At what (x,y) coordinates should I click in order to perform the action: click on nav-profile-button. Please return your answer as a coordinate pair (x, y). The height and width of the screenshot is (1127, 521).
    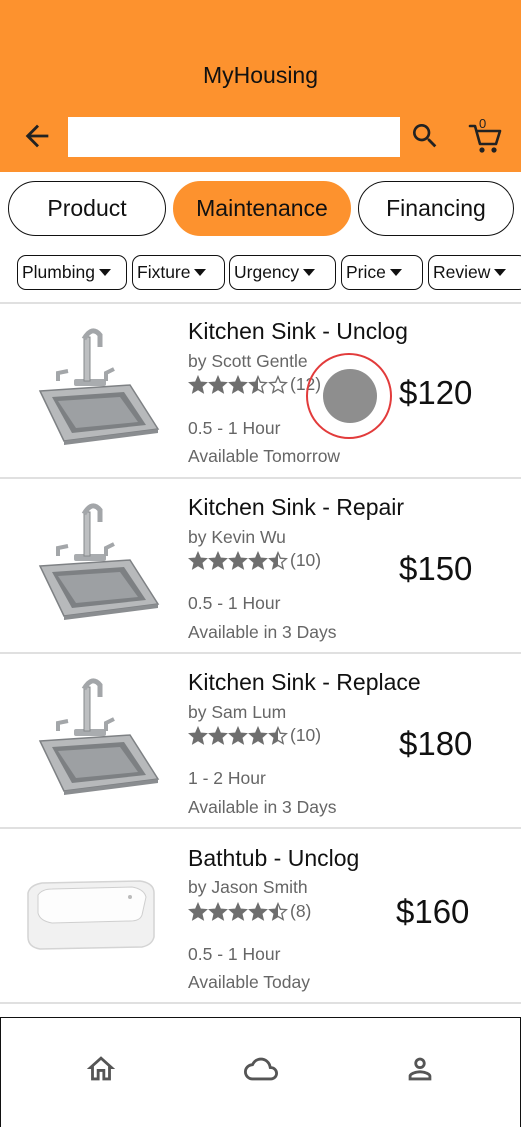
    Looking at the image, I should click on (420, 1069).